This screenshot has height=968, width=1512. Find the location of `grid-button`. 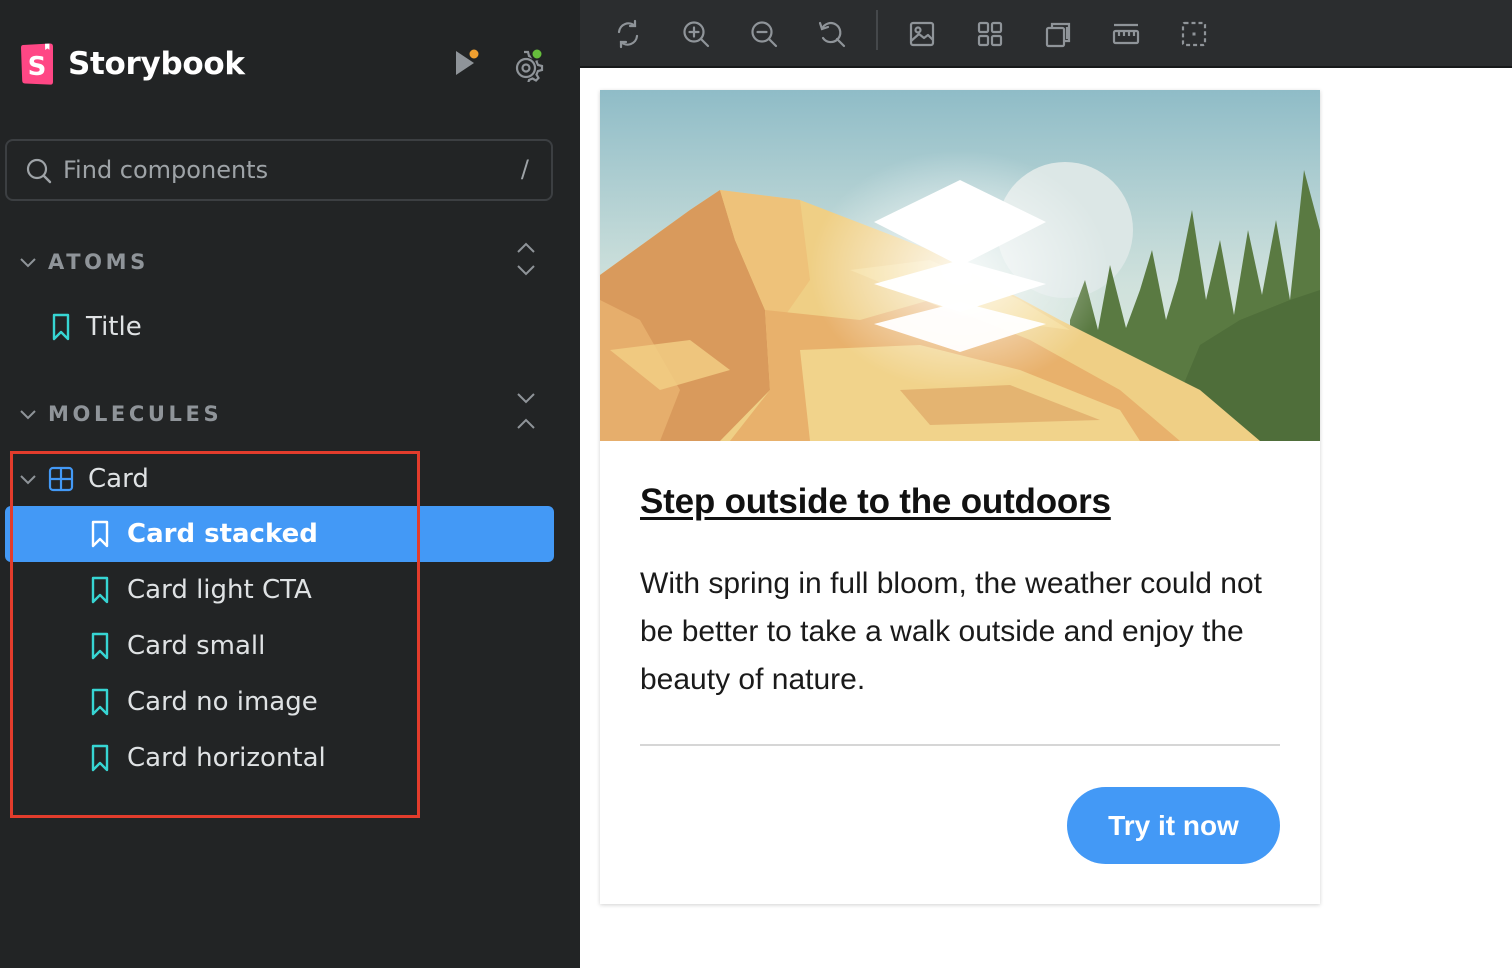

grid-button is located at coordinates (990, 34).